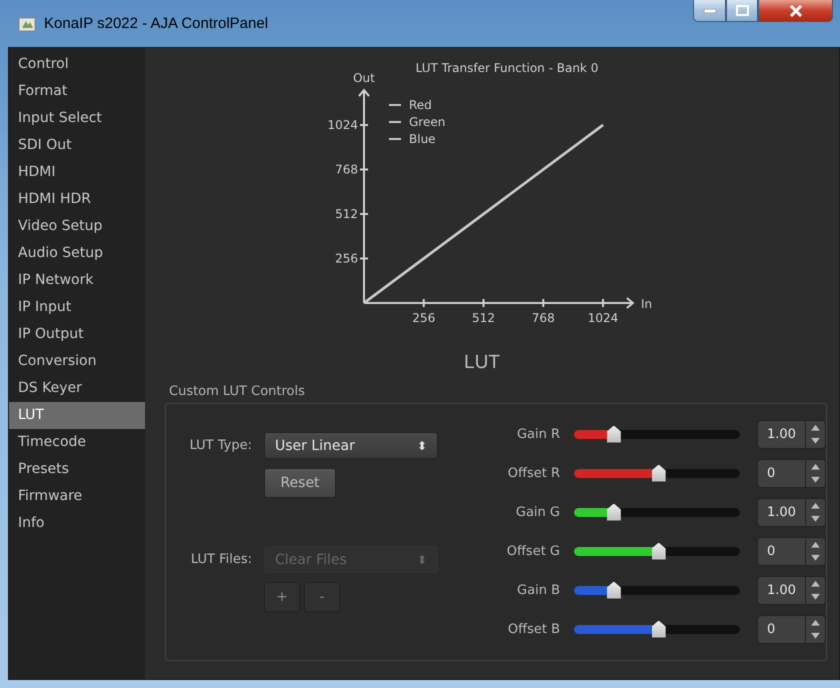  I want to click on field-label: LUT Files:, so click(221, 559).